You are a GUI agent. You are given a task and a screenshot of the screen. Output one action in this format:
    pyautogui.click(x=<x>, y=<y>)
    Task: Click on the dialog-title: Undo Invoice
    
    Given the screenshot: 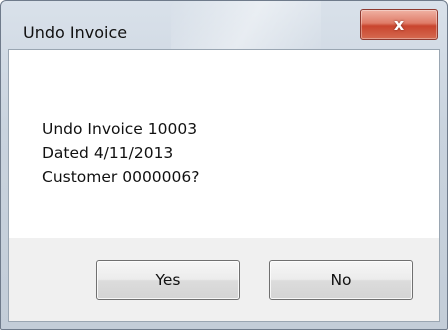 What is the action you would take?
    pyautogui.click(x=75, y=32)
    